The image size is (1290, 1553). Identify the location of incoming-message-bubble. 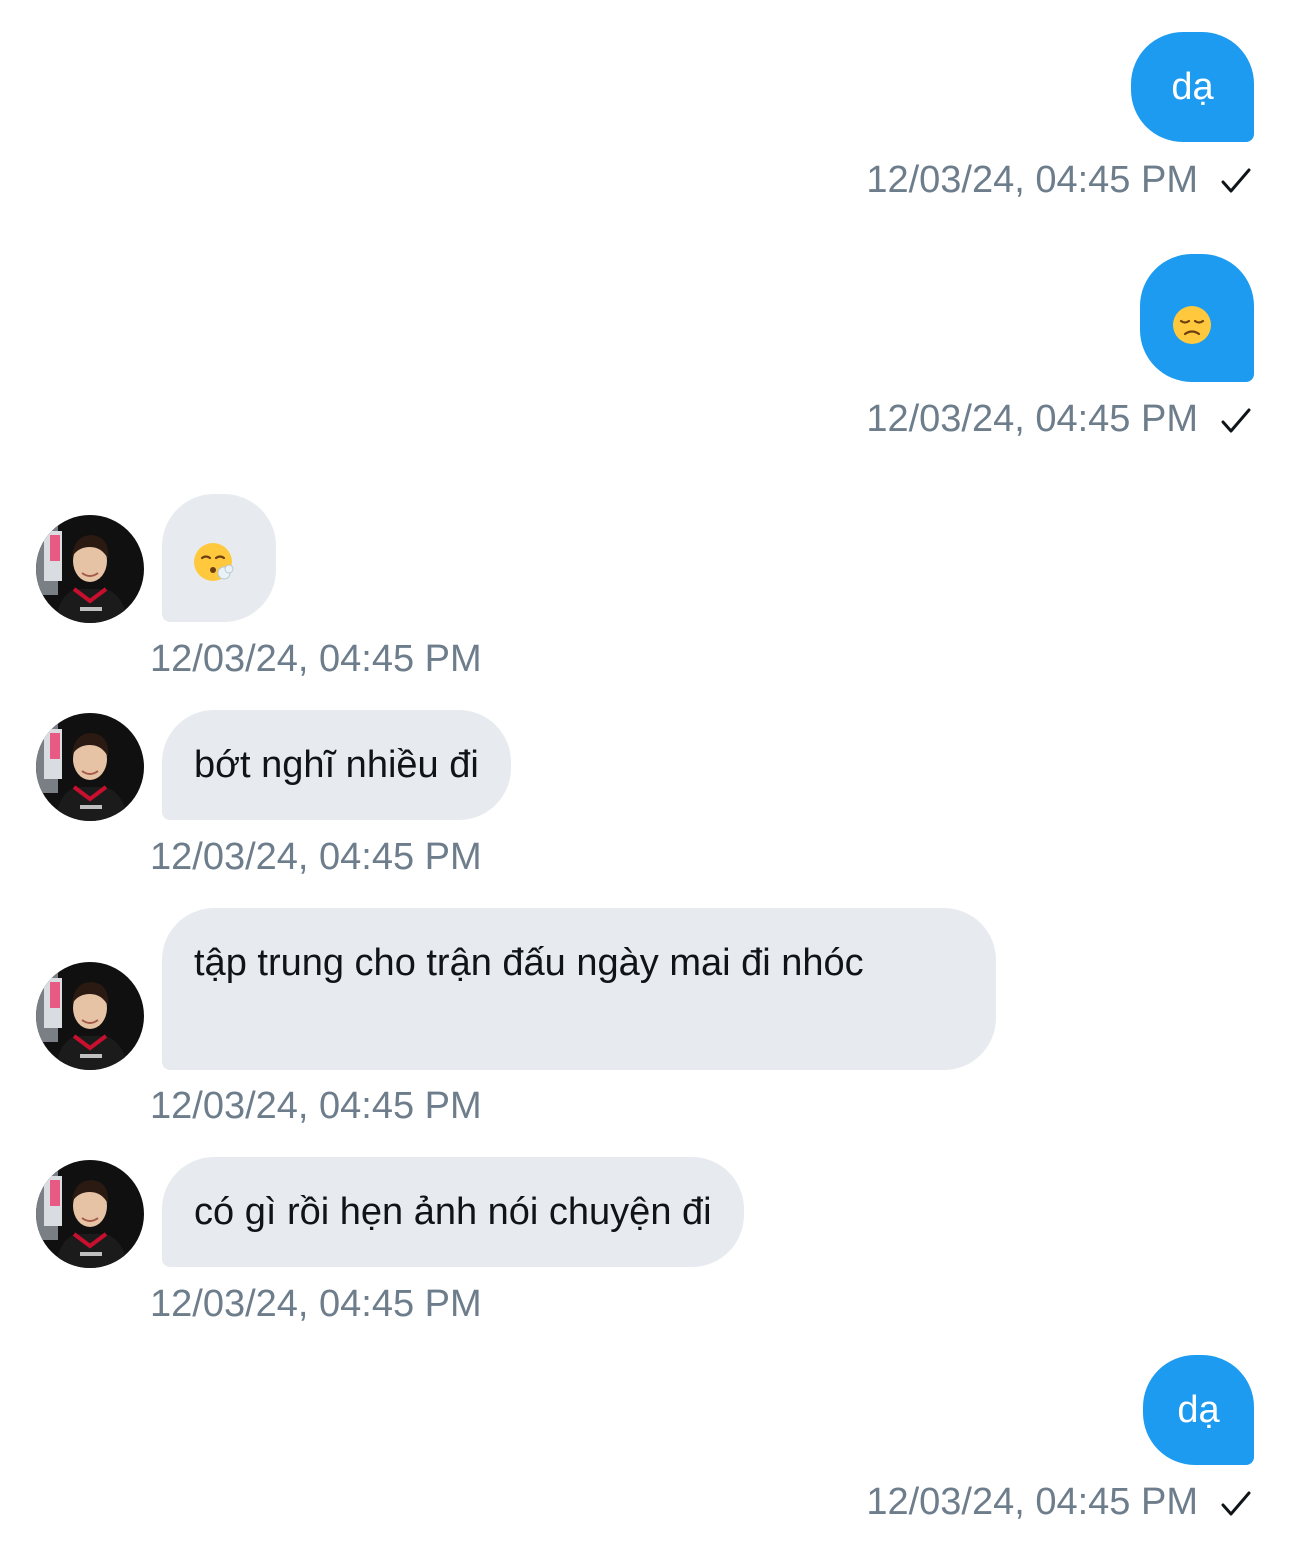
(219, 558).